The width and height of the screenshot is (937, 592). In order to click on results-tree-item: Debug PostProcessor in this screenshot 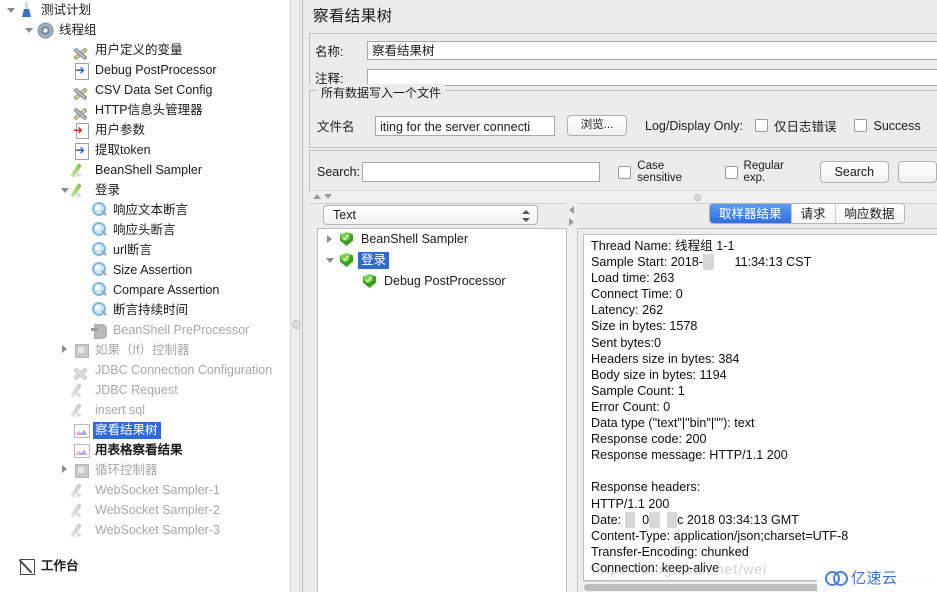, I will do `click(442, 281)`.